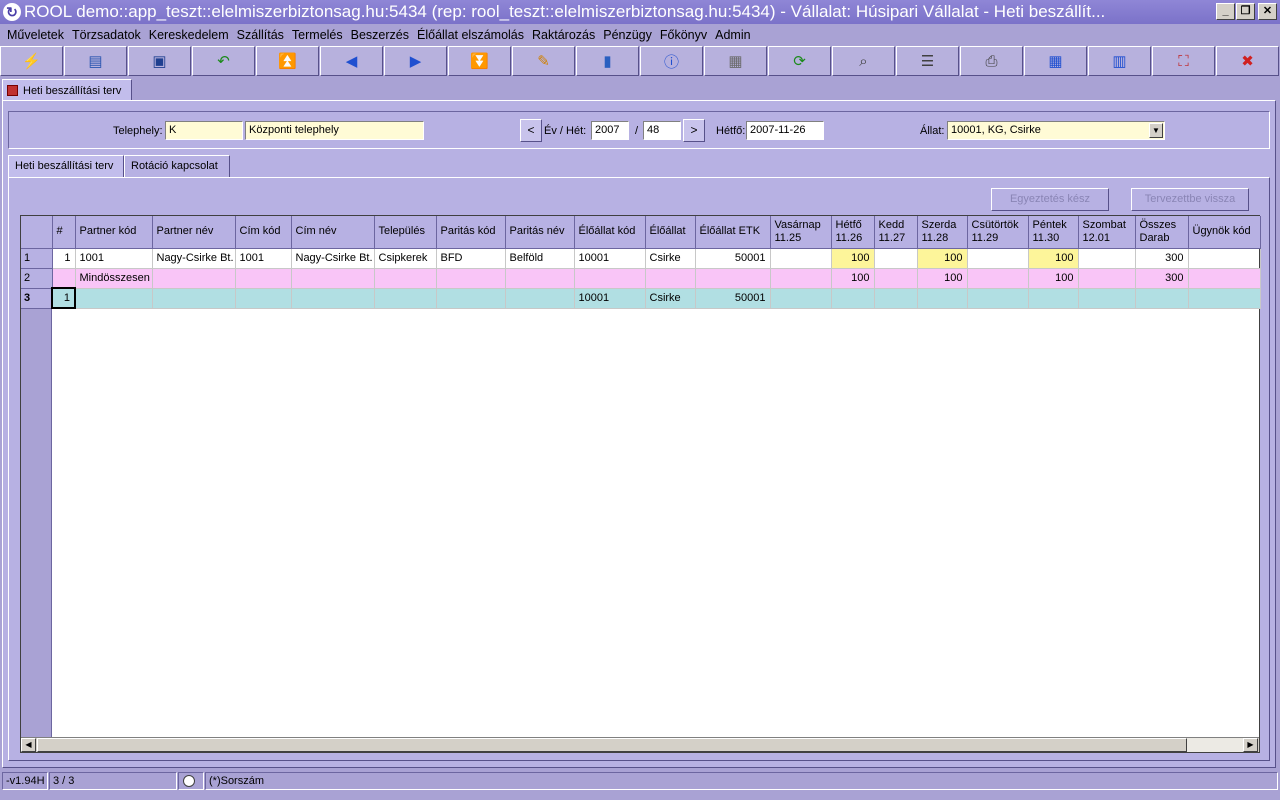 The height and width of the screenshot is (800, 1280). Describe the element at coordinates (1107, 232) in the screenshot. I see `column-header: Szombat 12.01` at that location.